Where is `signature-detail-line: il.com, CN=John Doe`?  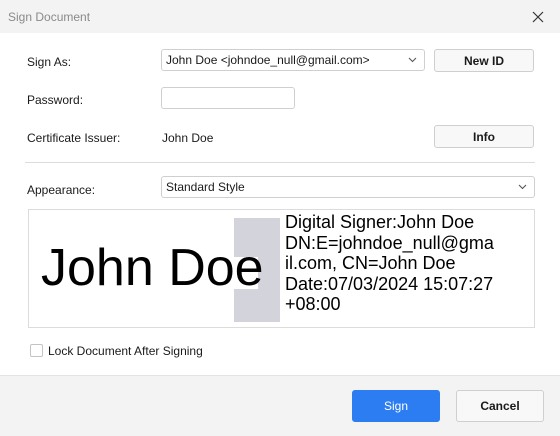 signature-detail-line: il.com, CN=John Doe is located at coordinates (370, 263).